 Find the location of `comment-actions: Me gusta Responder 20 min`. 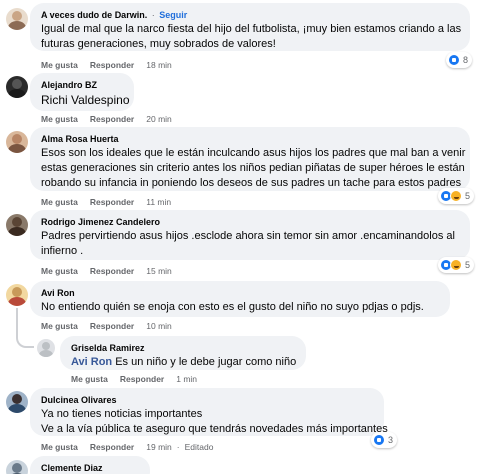

comment-actions: Me gusta Responder 20 min is located at coordinates (106, 119).